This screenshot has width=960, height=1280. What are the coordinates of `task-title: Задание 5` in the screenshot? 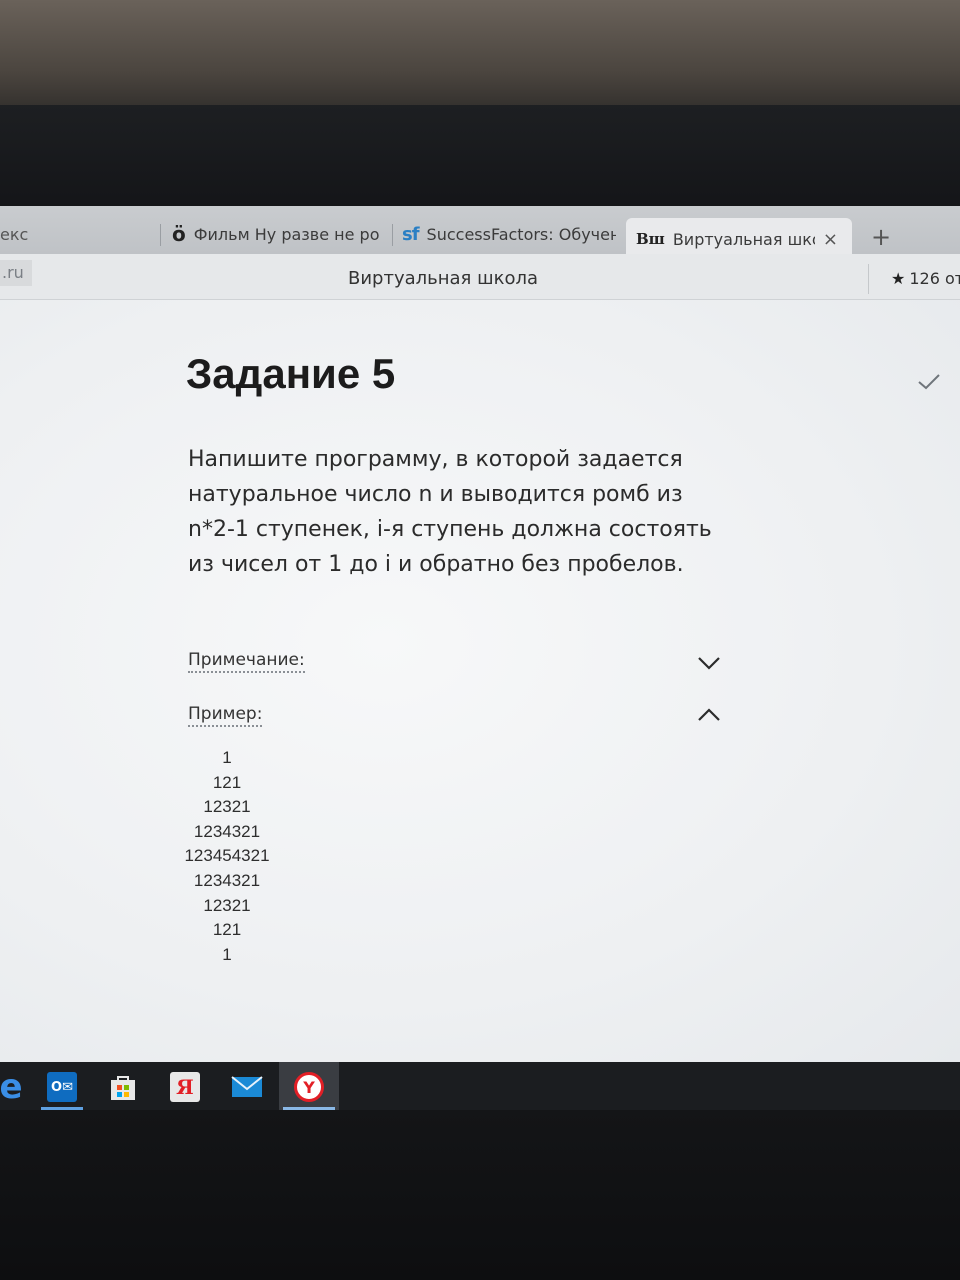 It's located at (291, 373).